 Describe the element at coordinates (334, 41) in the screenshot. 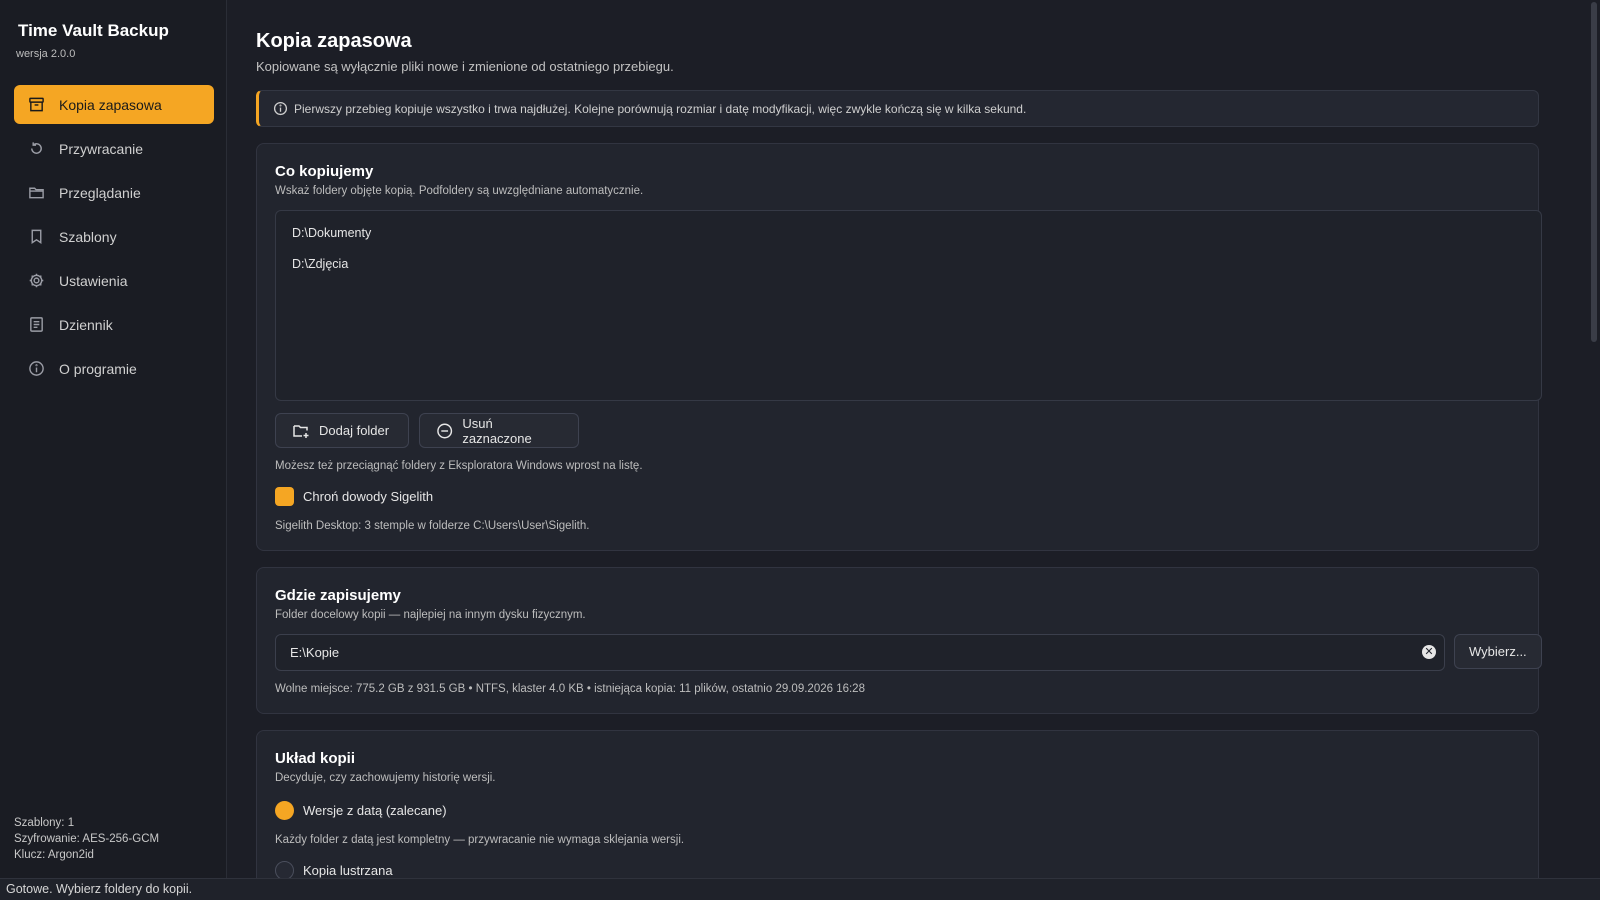

I see `page-title: Kopia zapasowa` at that location.